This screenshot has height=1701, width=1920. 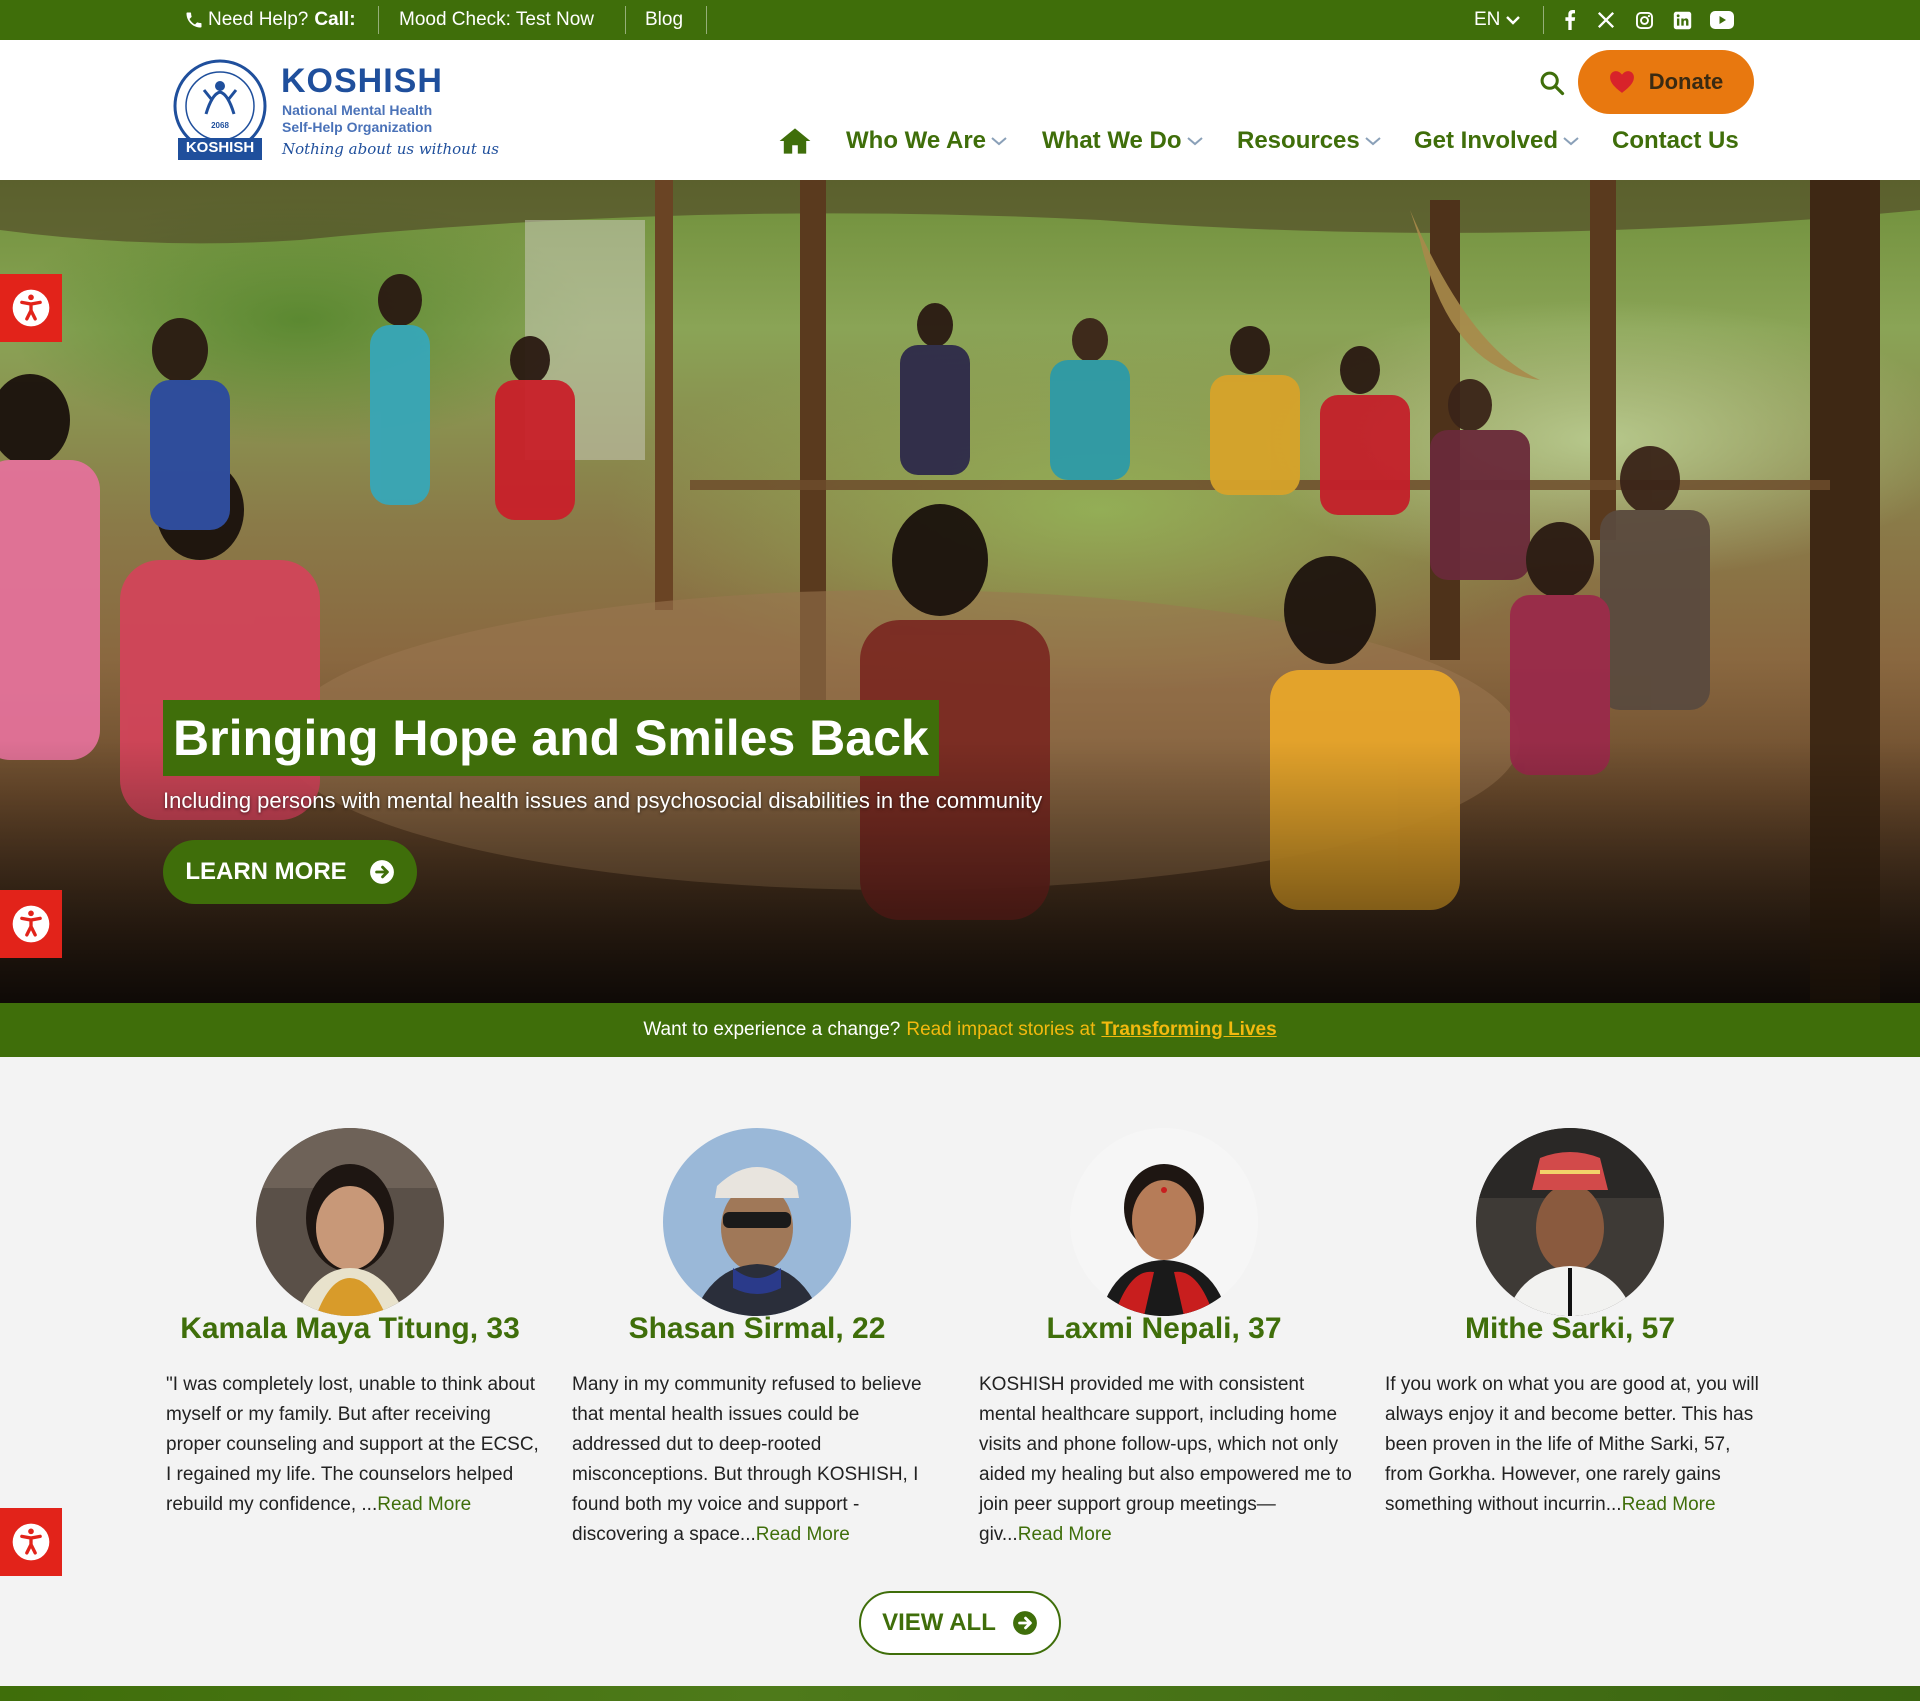 I want to click on learn-more-button: LEARN MORE, so click(x=290, y=872).